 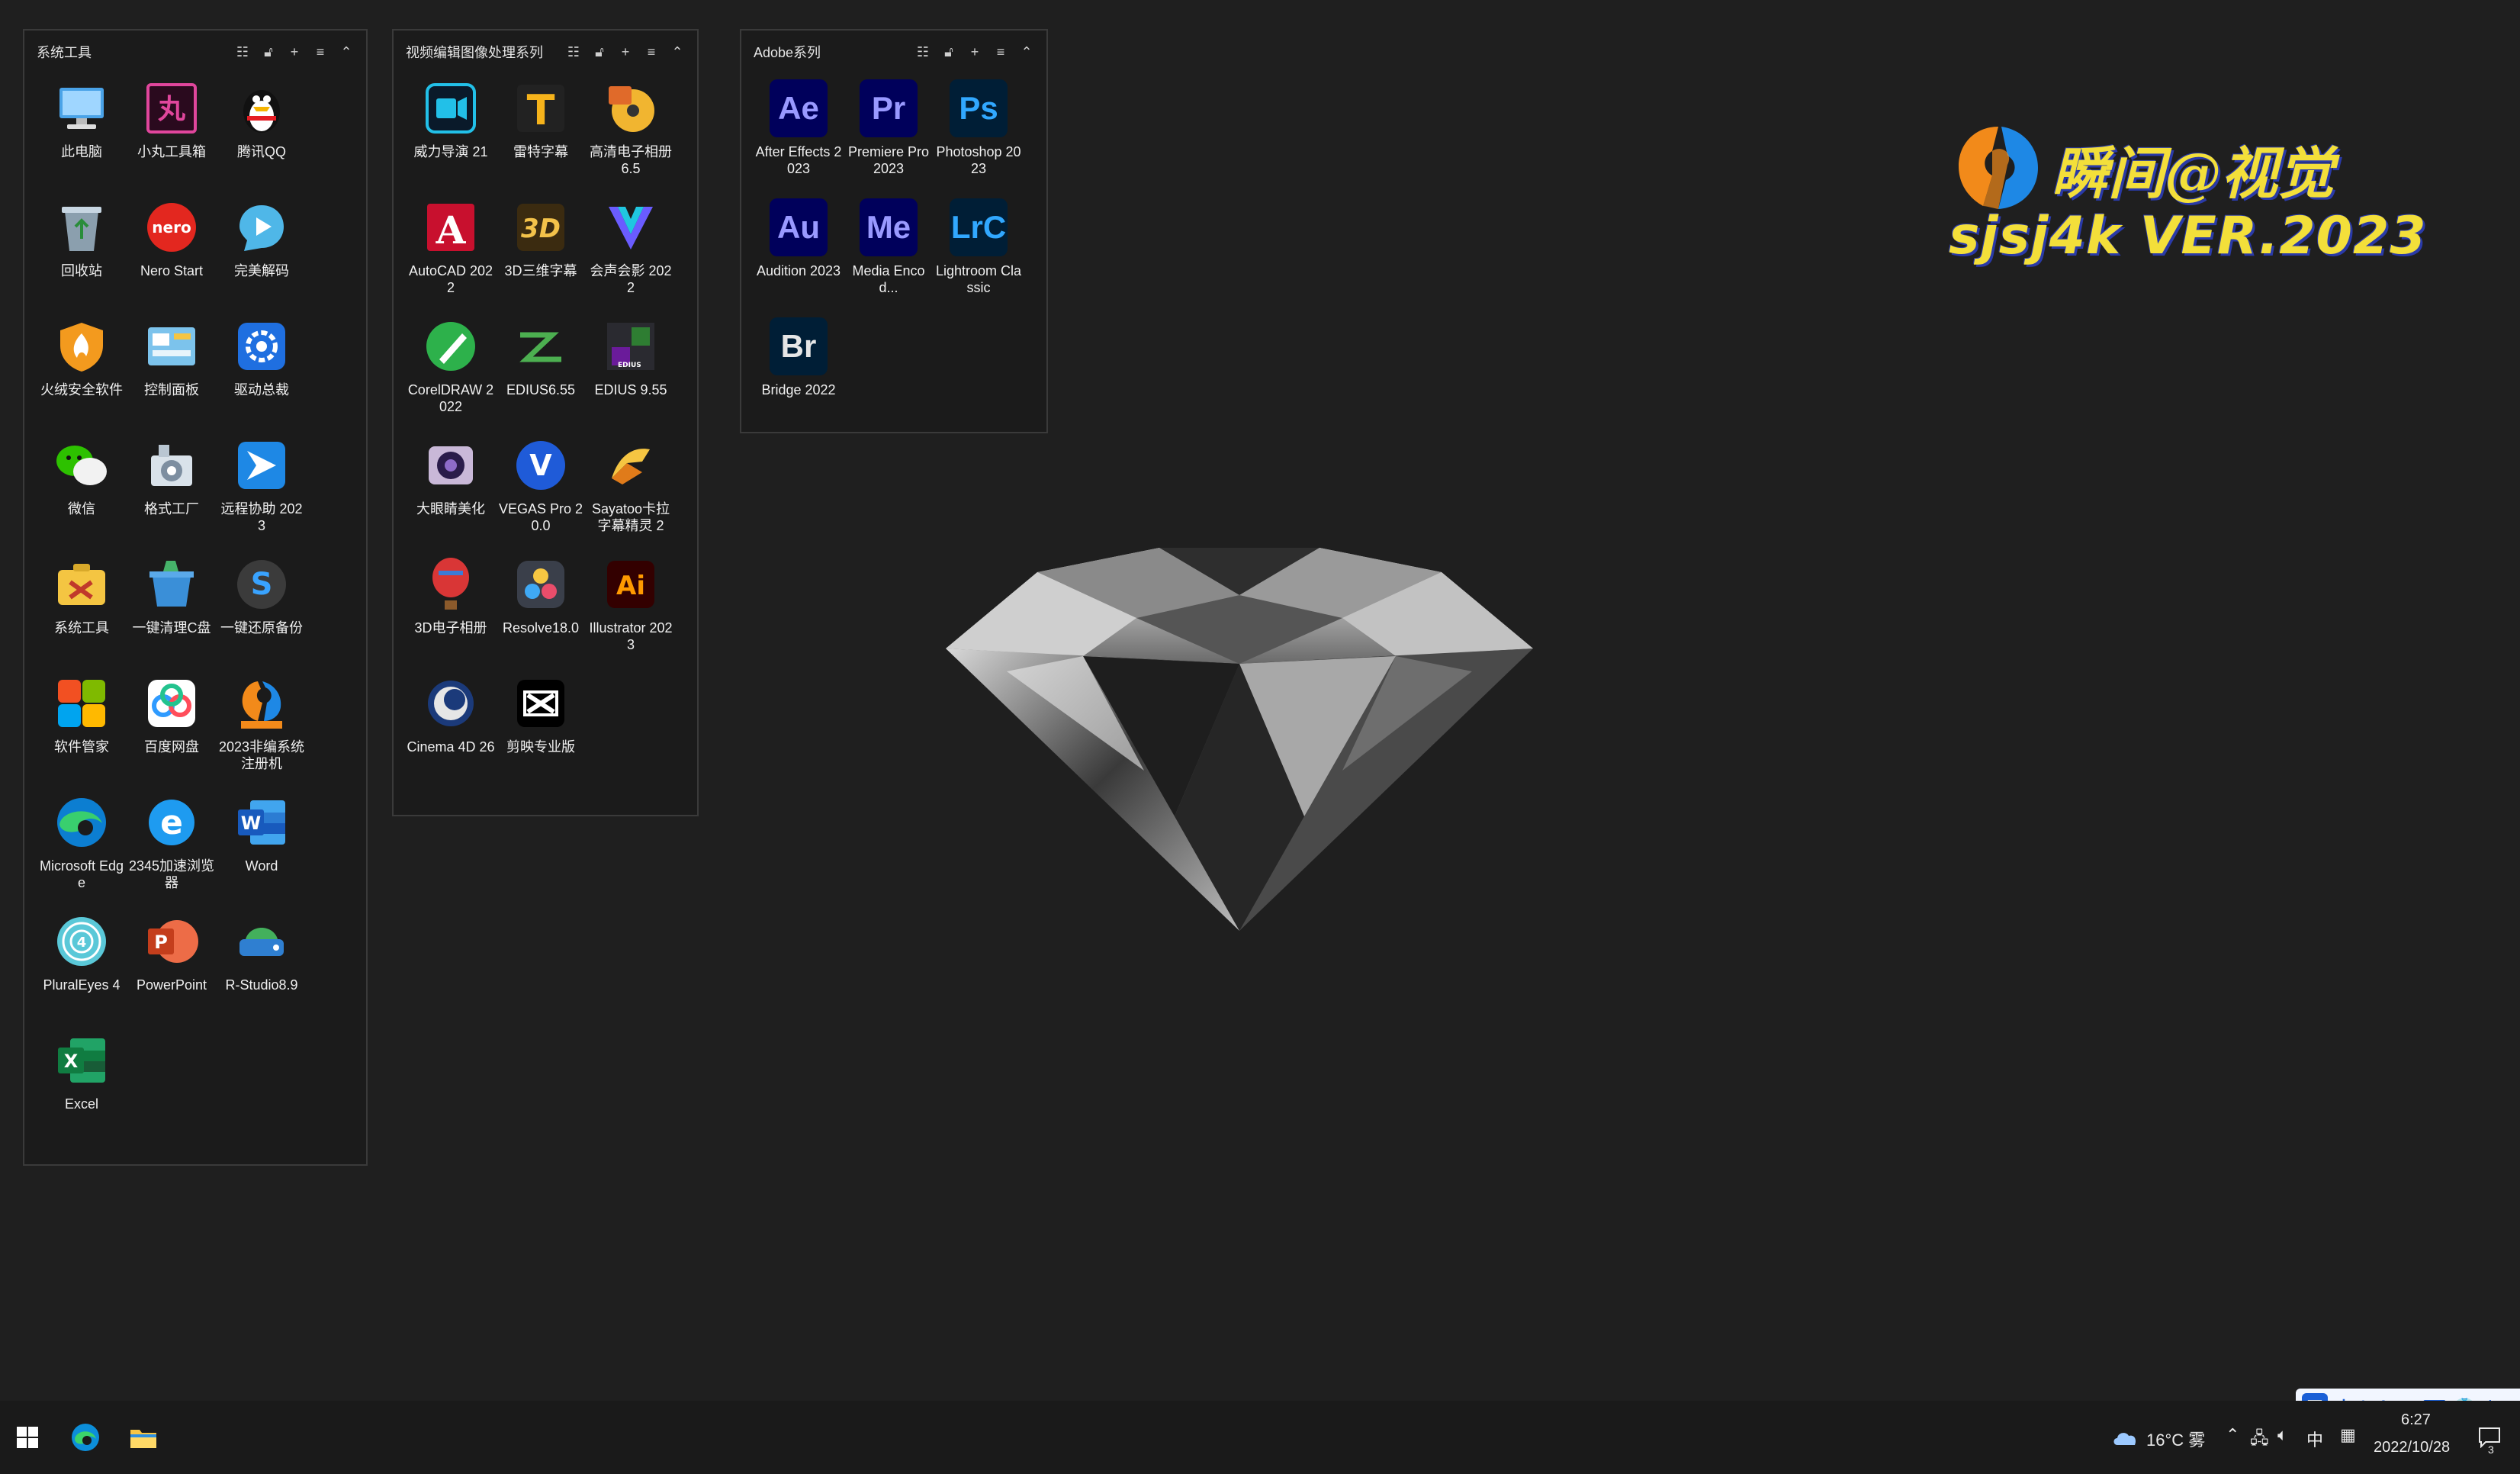 I want to click on desktop-shortcut: S 一键还原备份, so click(x=262, y=611).